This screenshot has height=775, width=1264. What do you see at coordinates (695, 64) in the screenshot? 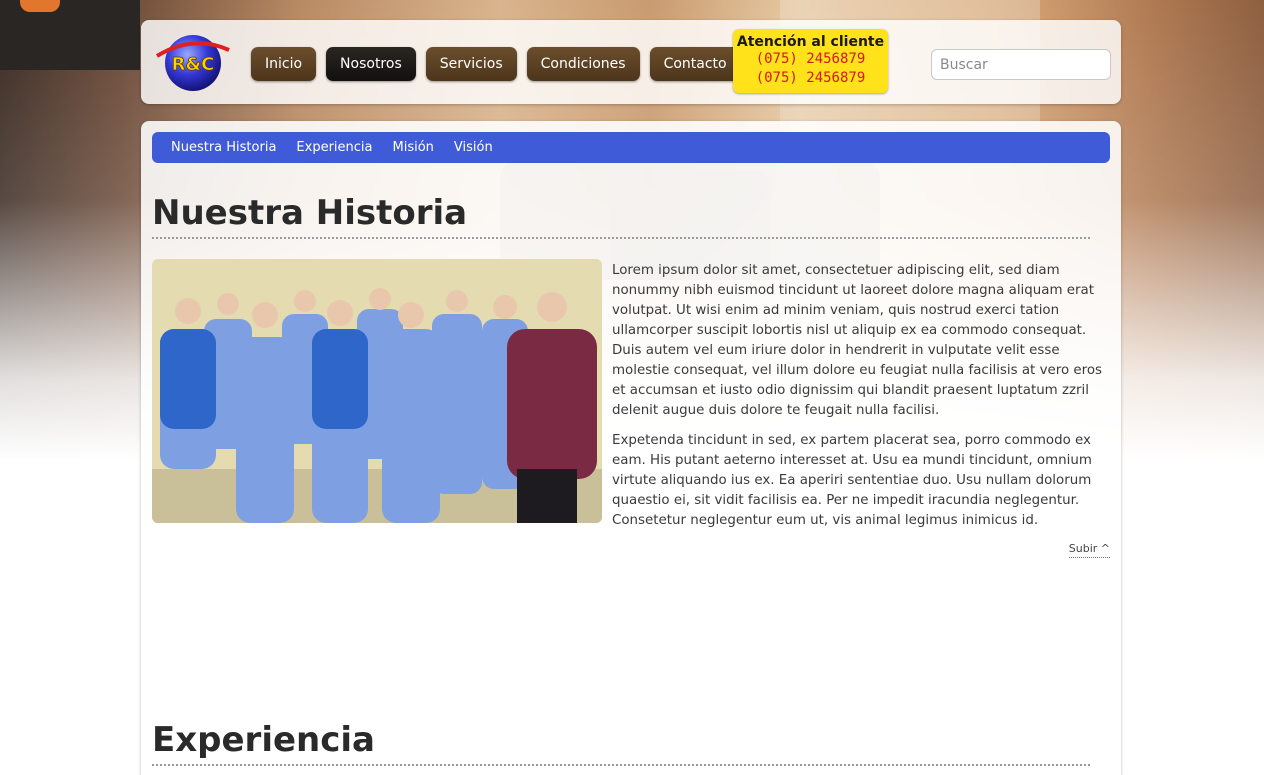
I see `nav-contacto: Contacto` at bounding box center [695, 64].